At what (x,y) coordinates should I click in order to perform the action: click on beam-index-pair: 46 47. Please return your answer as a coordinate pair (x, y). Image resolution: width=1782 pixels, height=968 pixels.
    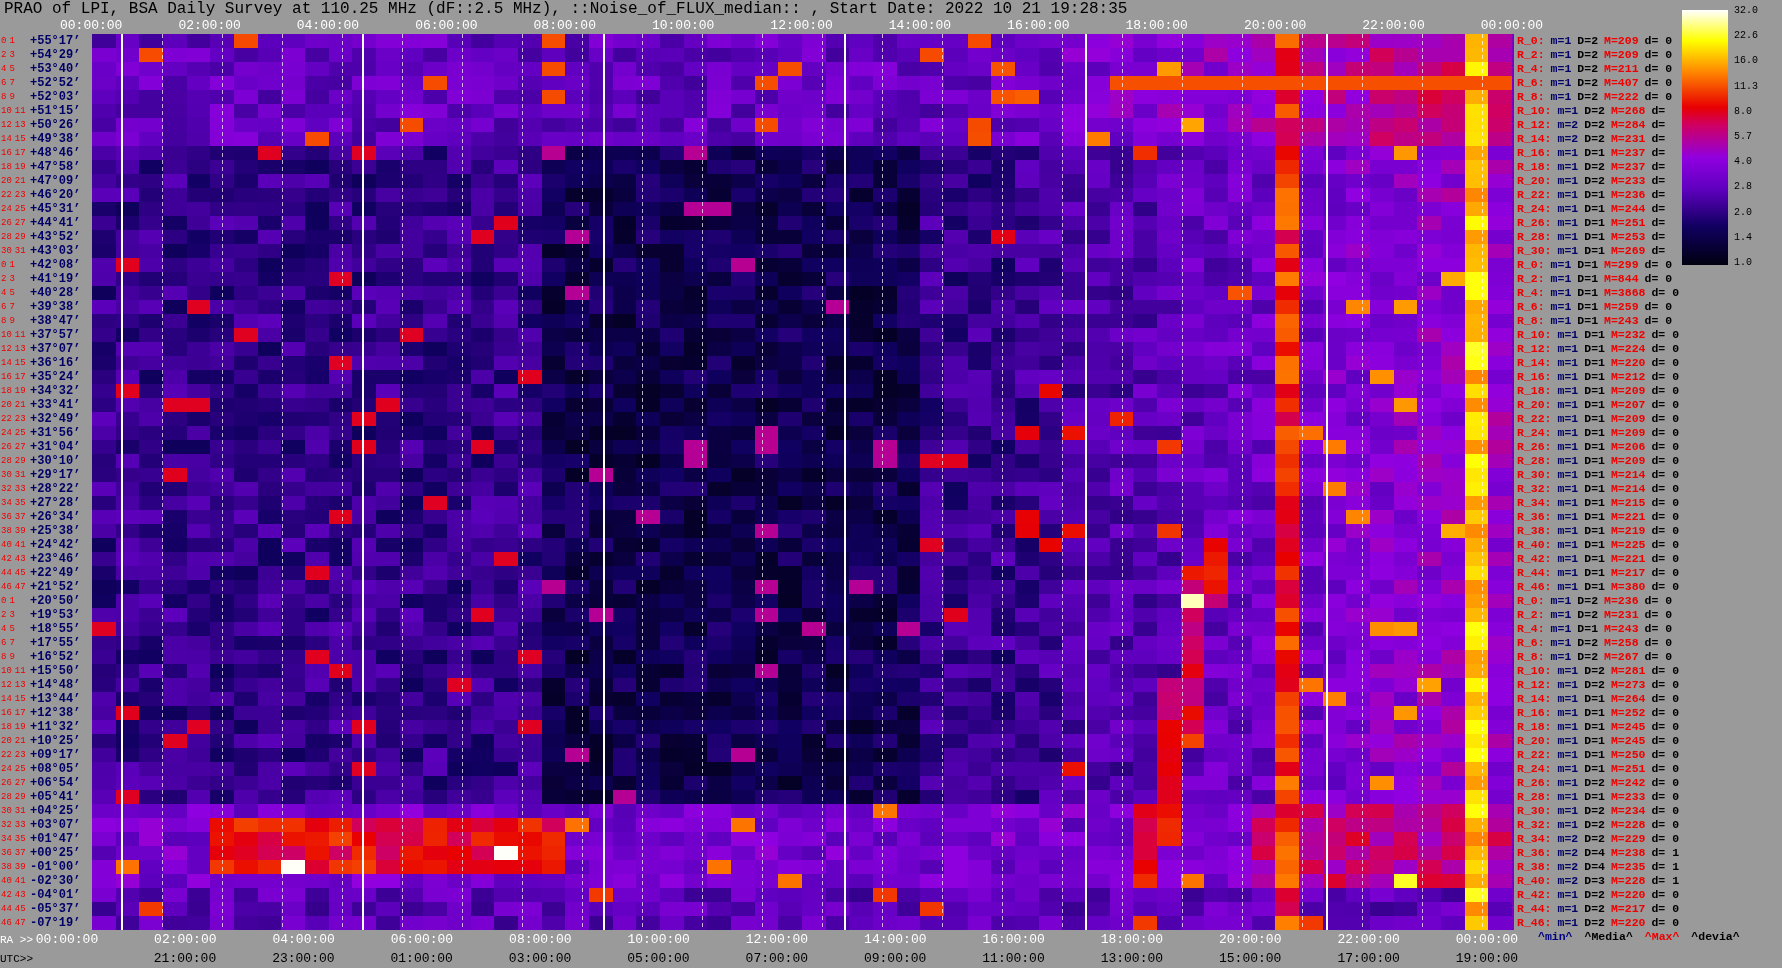
    Looking at the image, I should click on (13, 923).